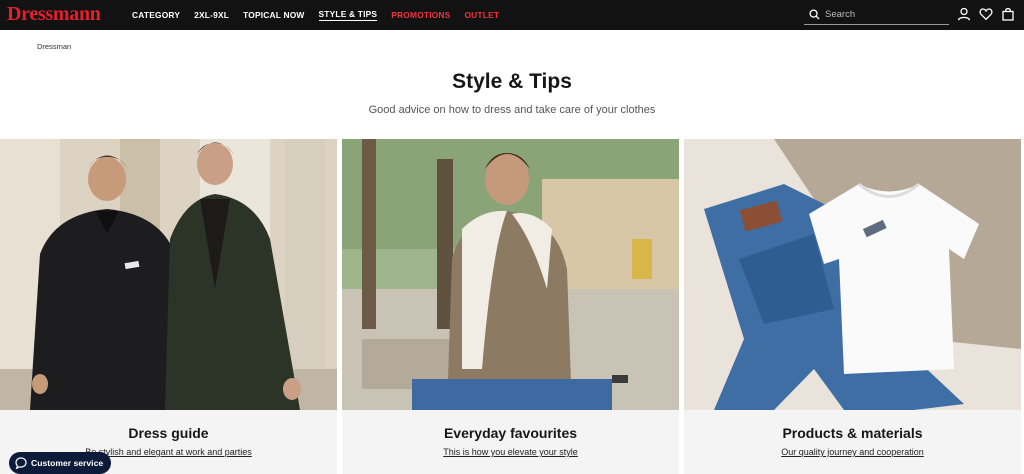 The width and height of the screenshot is (1024, 474). What do you see at coordinates (852, 433) in the screenshot?
I see `card-title: Products & materials` at bounding box center [852, 433].